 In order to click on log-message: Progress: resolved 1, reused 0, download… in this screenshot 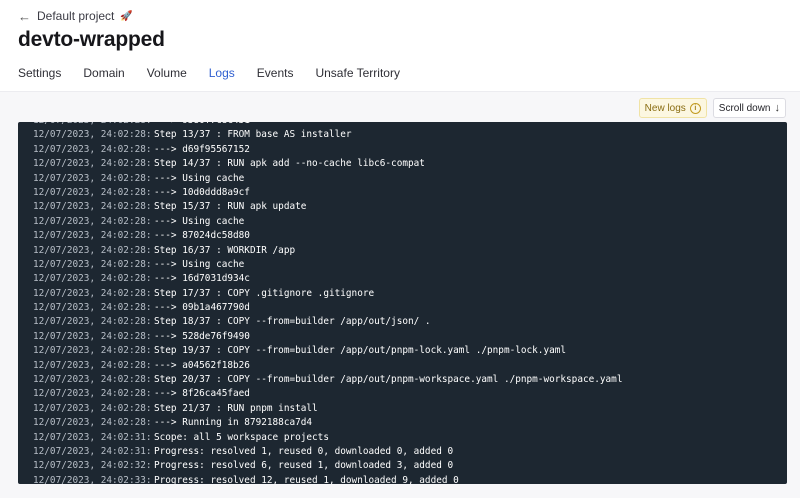, I will do `click(304, 451)`.